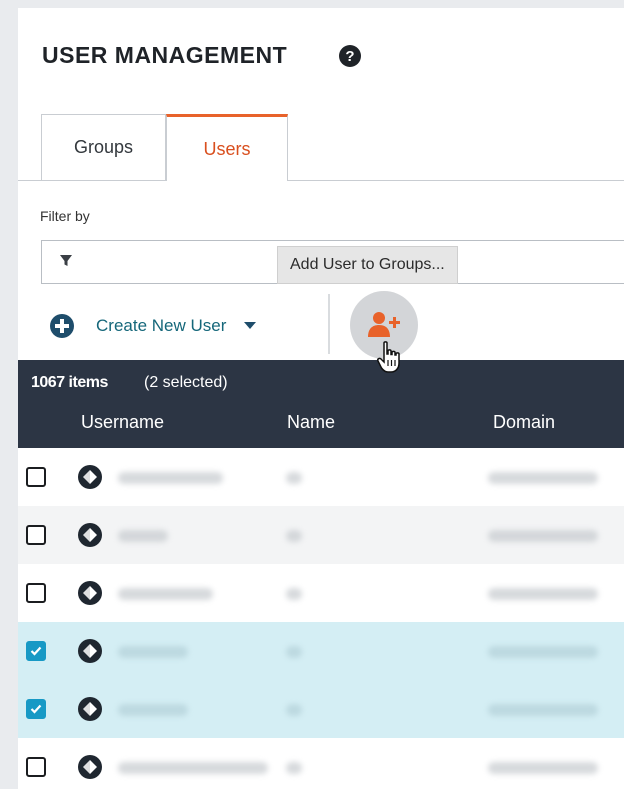 Image resolution: width=624 pixels, height=789 pixels. I want to click on tab-groups: Groups, so click(103, 147).